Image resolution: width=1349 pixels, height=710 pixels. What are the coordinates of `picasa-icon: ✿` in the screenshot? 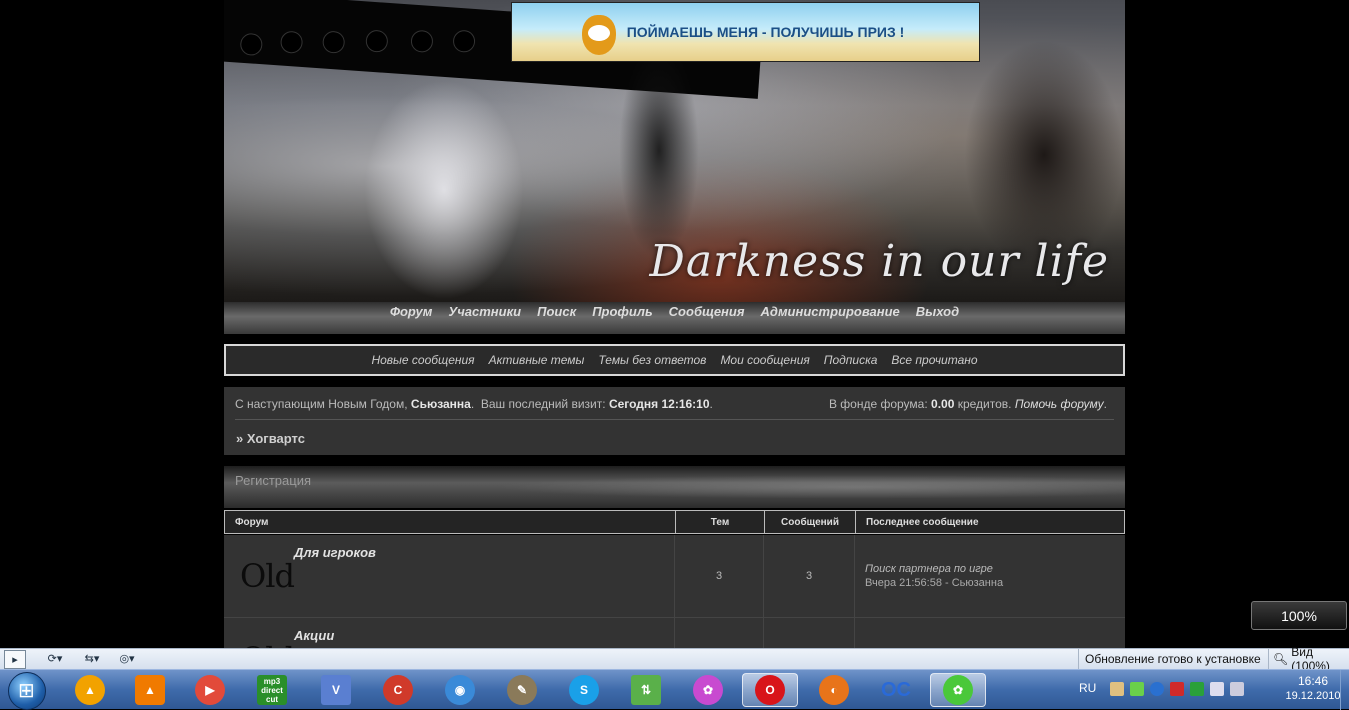 It's located at (708, 690).